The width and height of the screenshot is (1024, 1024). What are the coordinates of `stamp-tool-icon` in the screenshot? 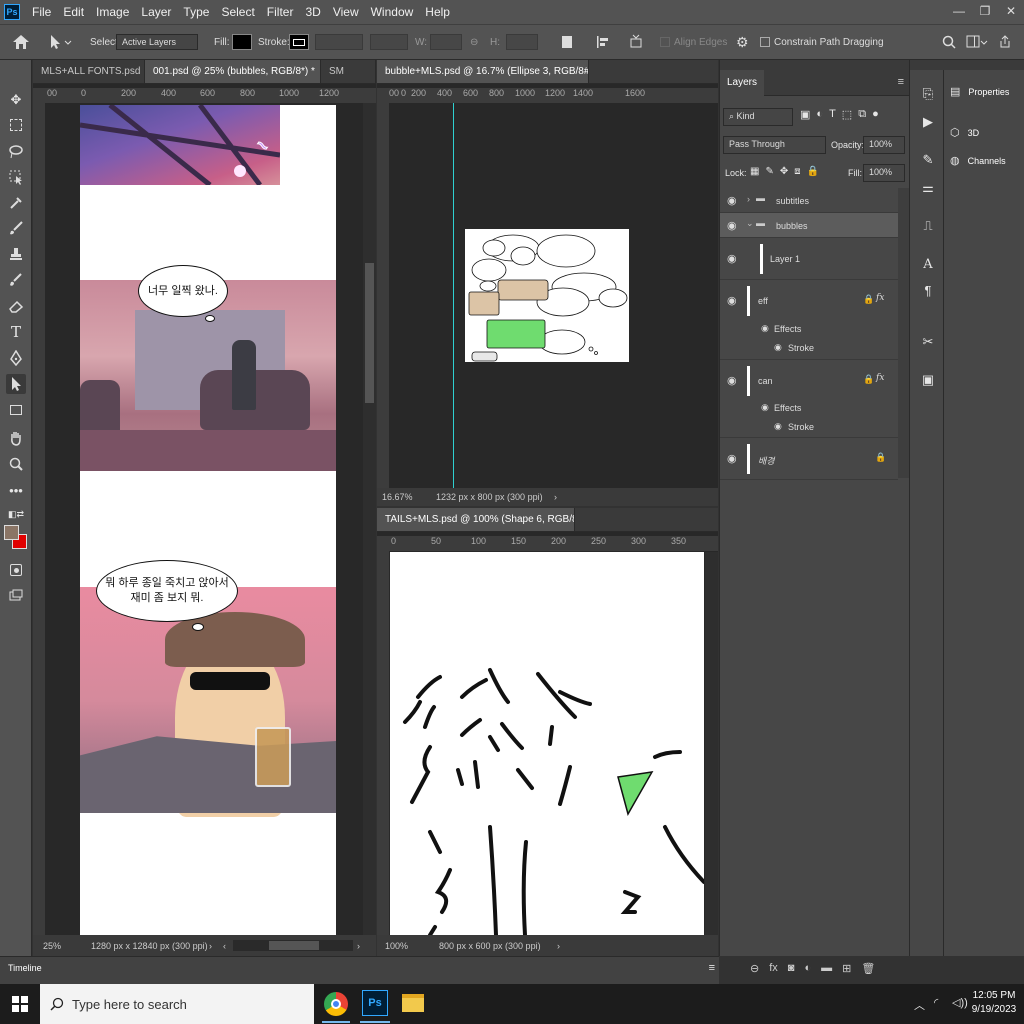 It's located at (16, 254).